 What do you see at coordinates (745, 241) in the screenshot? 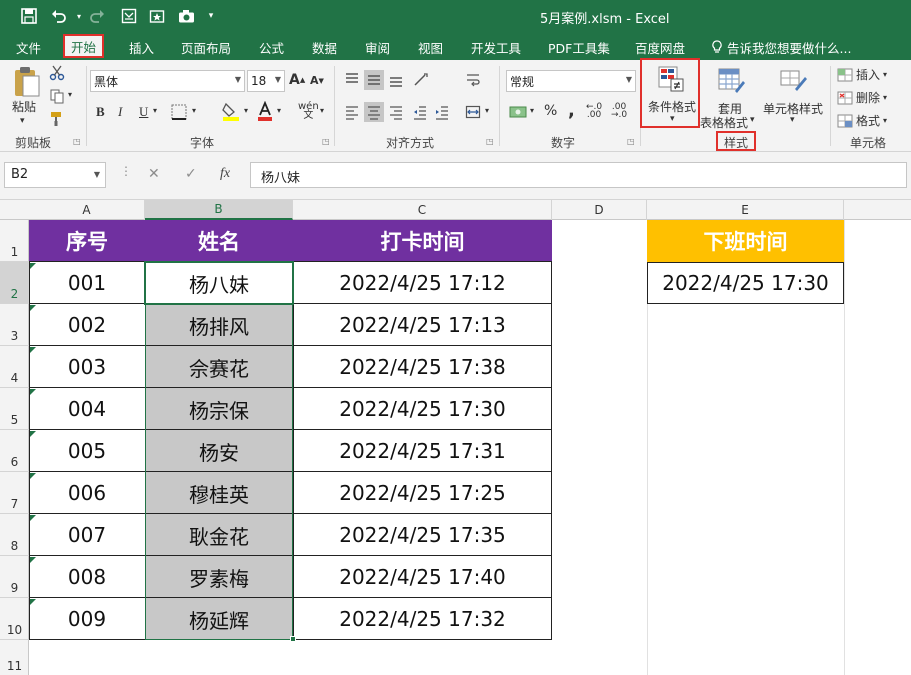
I see `offwork-header-cell: 下班时间` at bounding box center [745, 241].